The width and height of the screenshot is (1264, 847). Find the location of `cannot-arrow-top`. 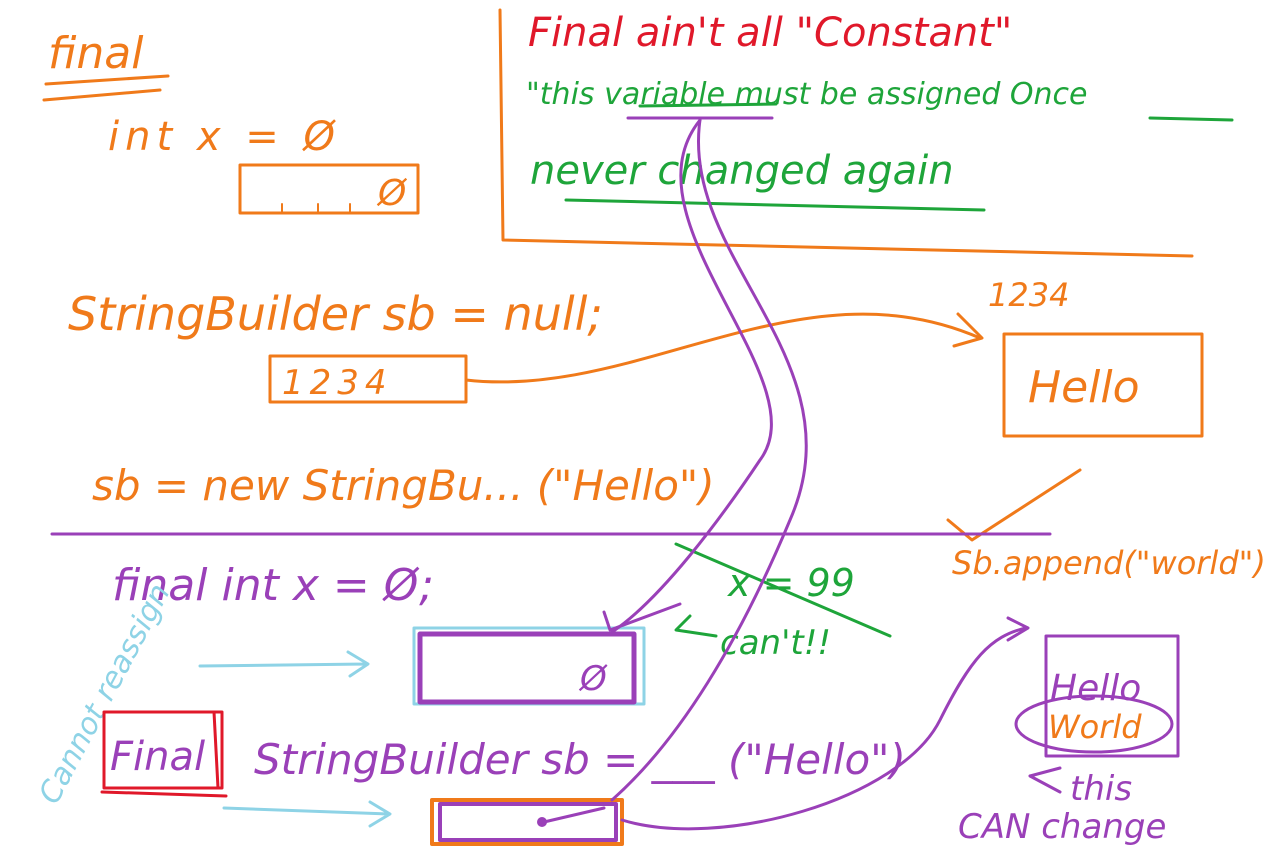

cannot-arrow-top is located at coordinates (284, 664).